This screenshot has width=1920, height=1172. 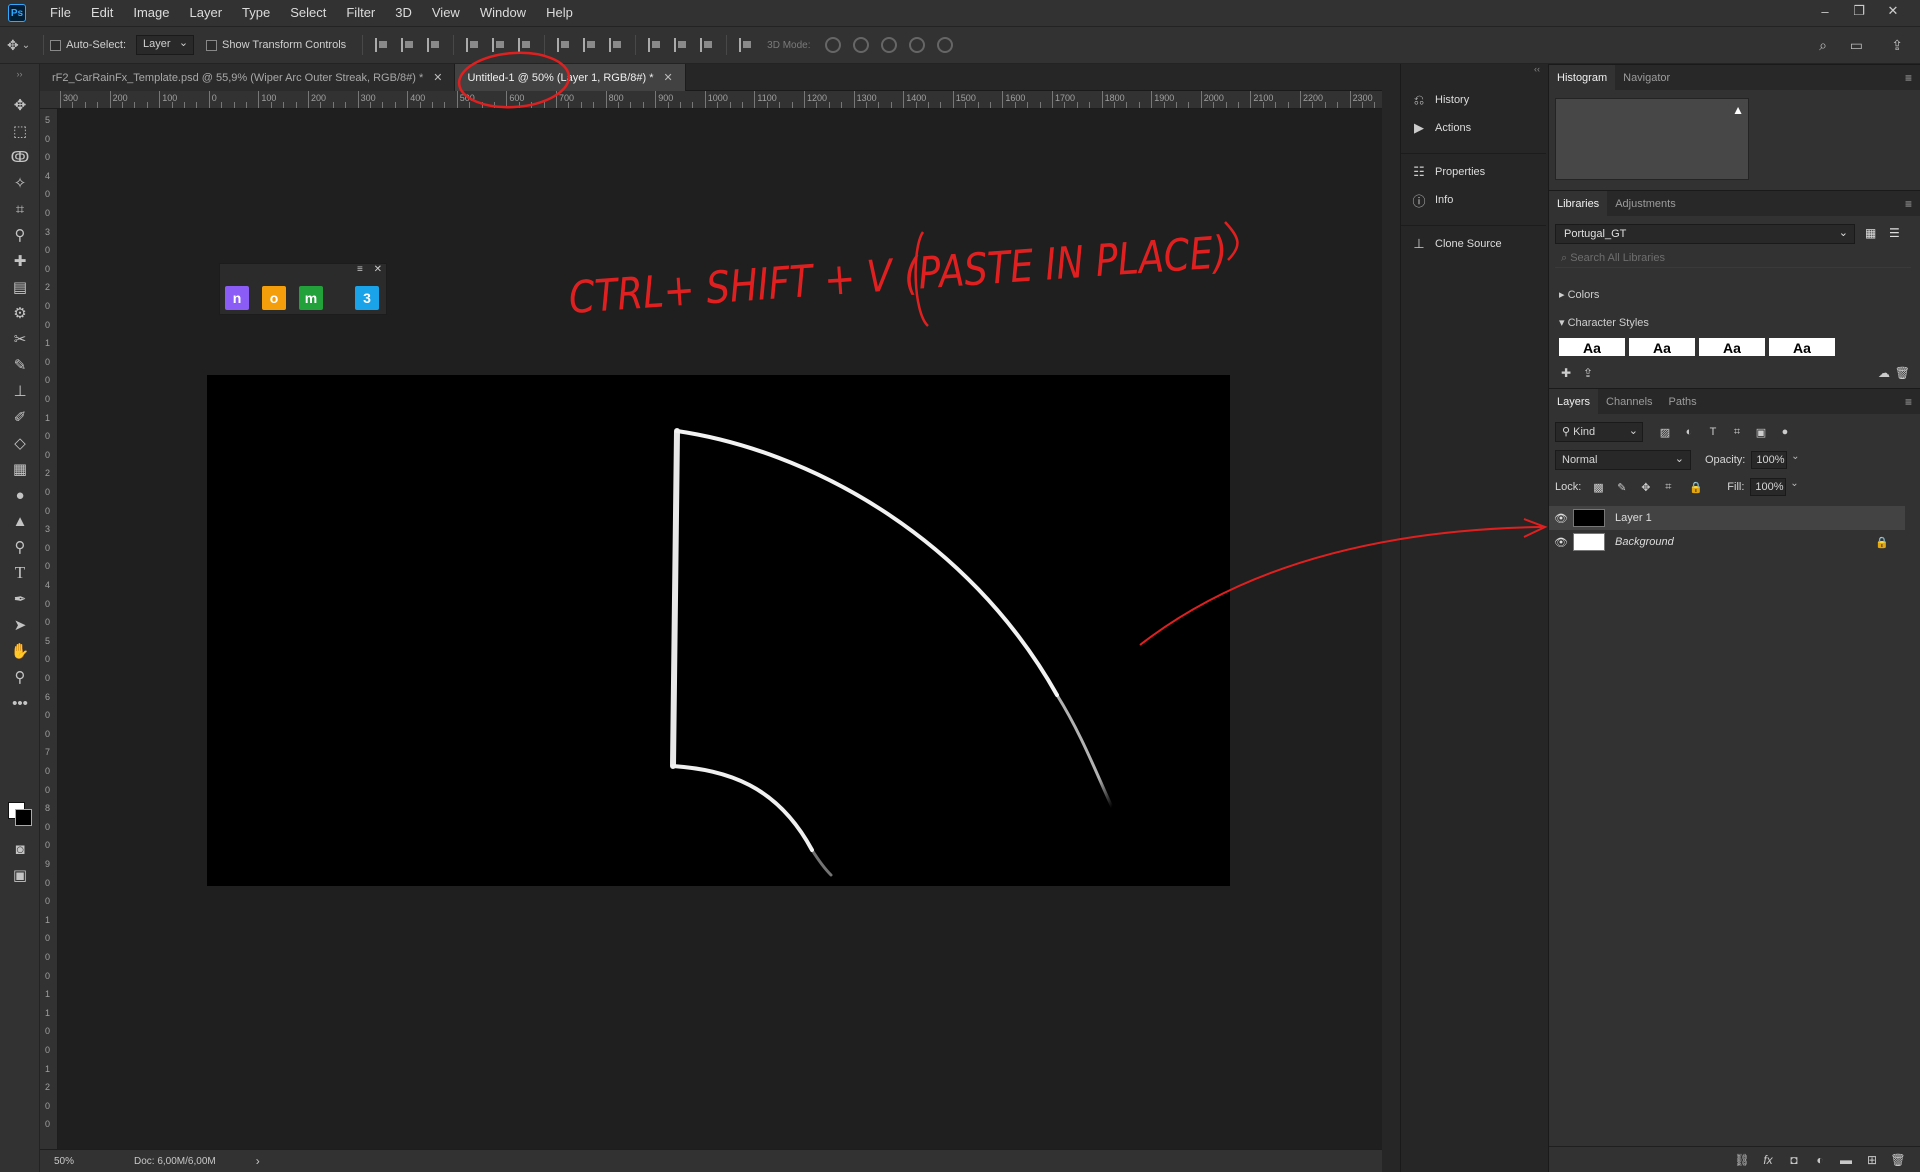 What do you see at coordinates (26, 45) in the screenshot?
I see `tool-preset-dropdown-icon: ⌄` at bounding box center [26, 45].